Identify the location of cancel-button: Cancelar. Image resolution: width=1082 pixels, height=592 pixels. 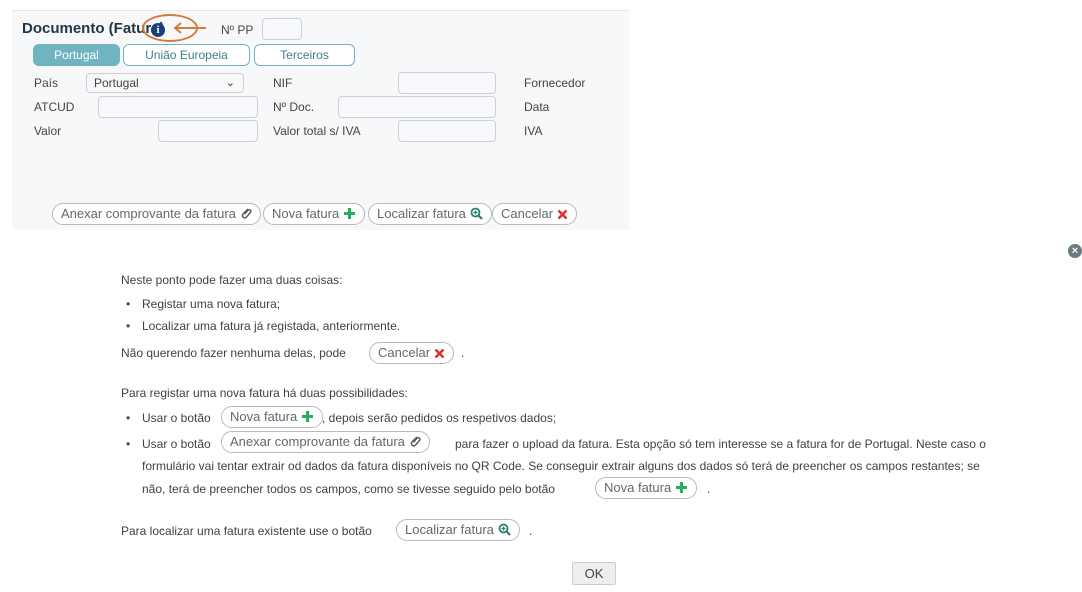
(535, 214).